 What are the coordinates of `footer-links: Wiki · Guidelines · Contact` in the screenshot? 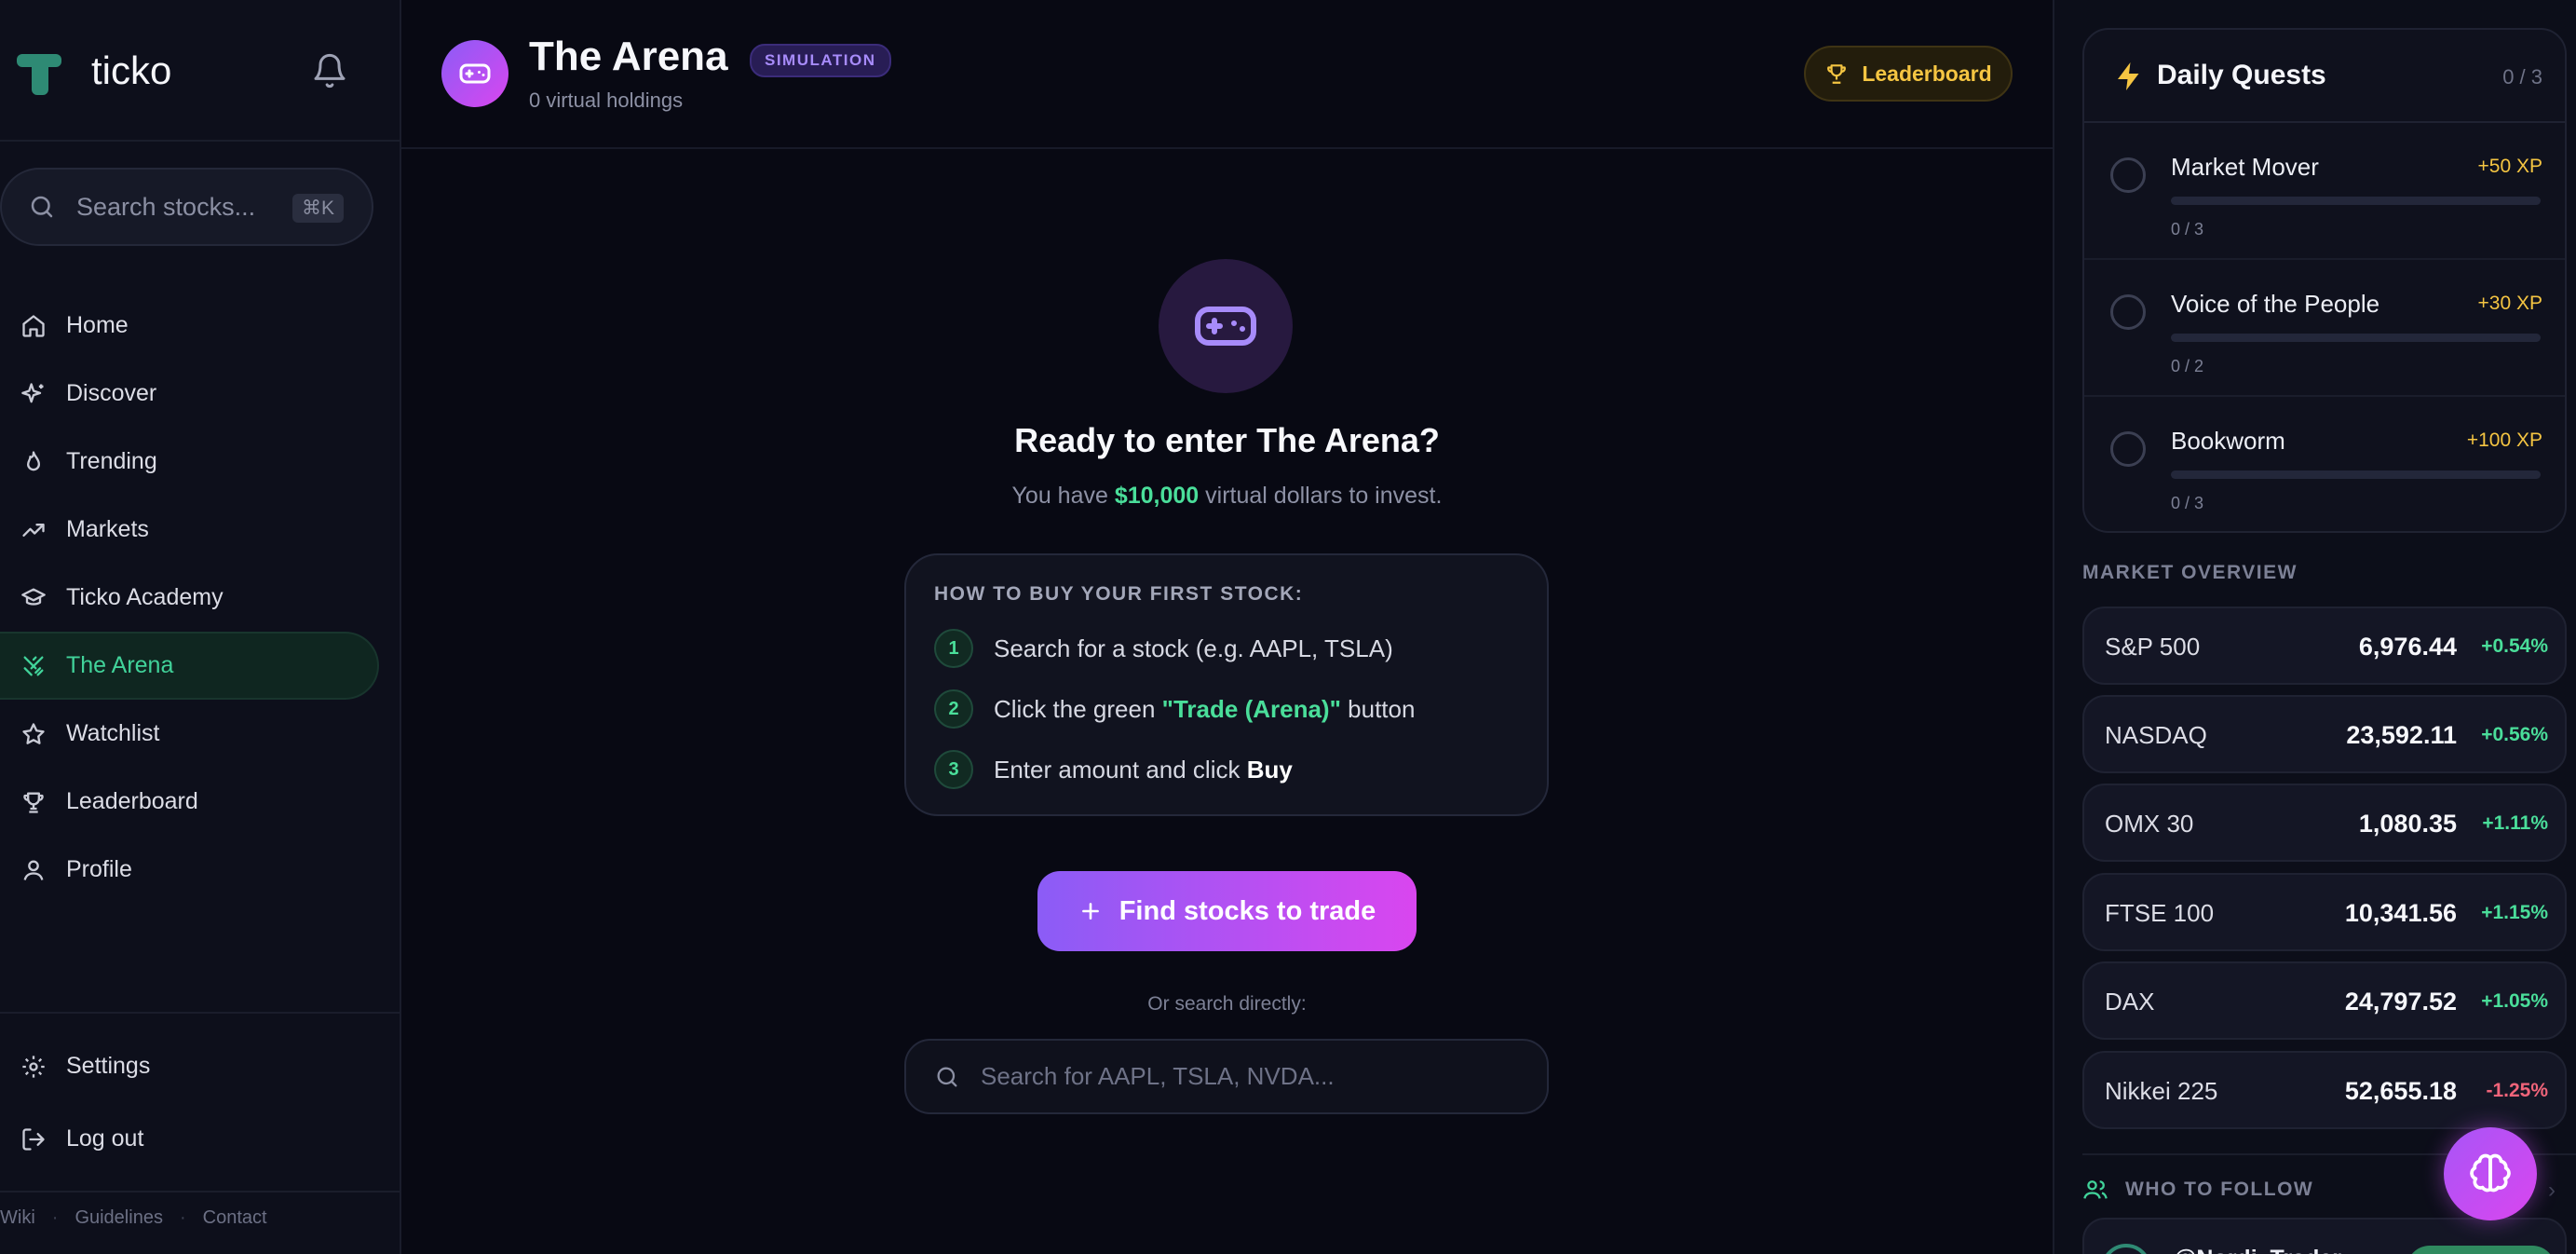 It's located at (133, 1218).